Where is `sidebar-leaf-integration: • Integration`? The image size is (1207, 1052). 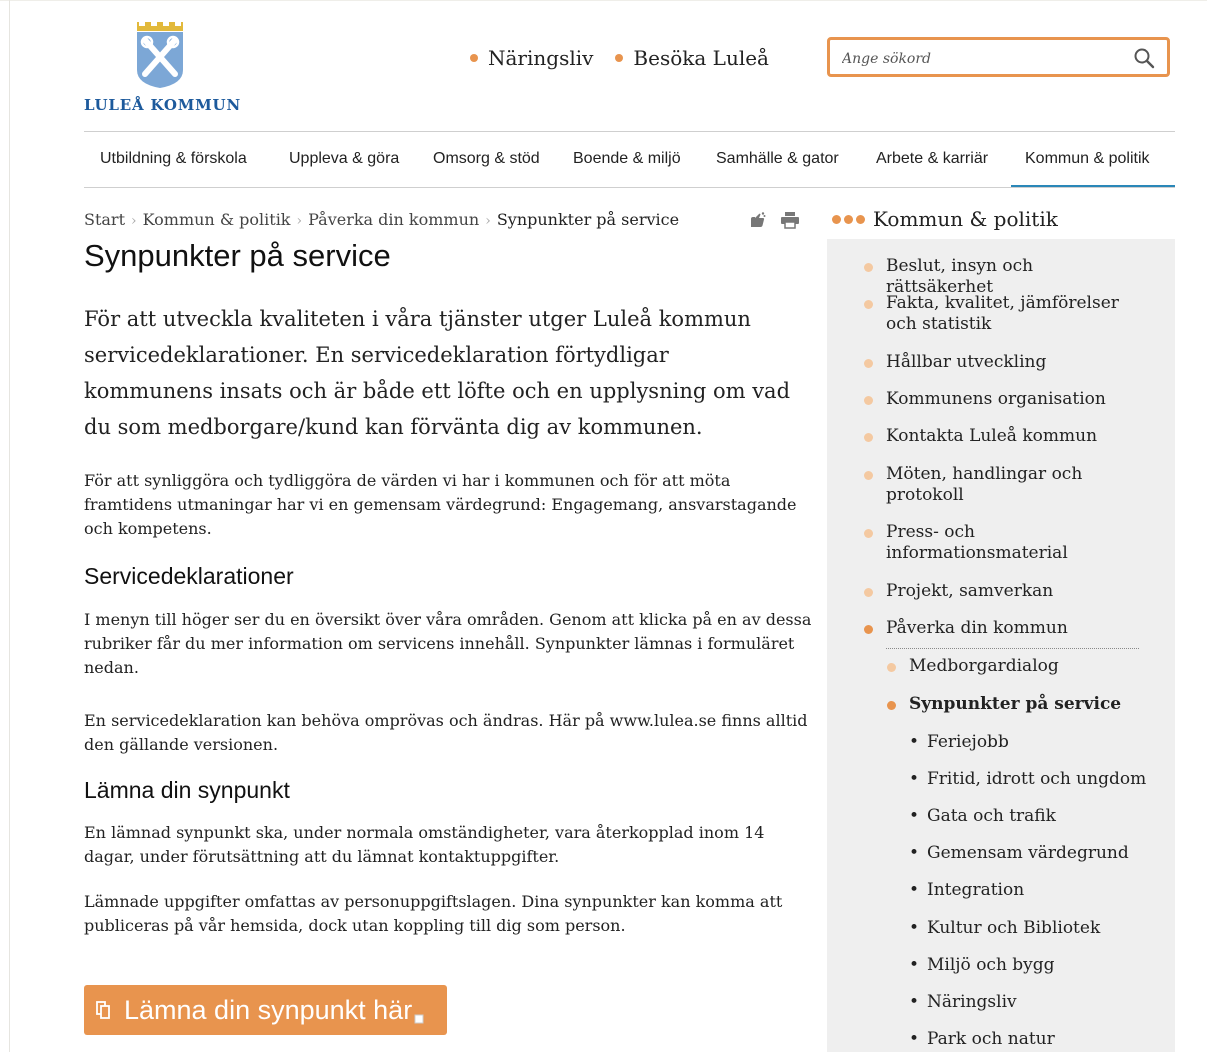
sidebar-leaf-integration: • Integration is located at coordinates (966, 890).